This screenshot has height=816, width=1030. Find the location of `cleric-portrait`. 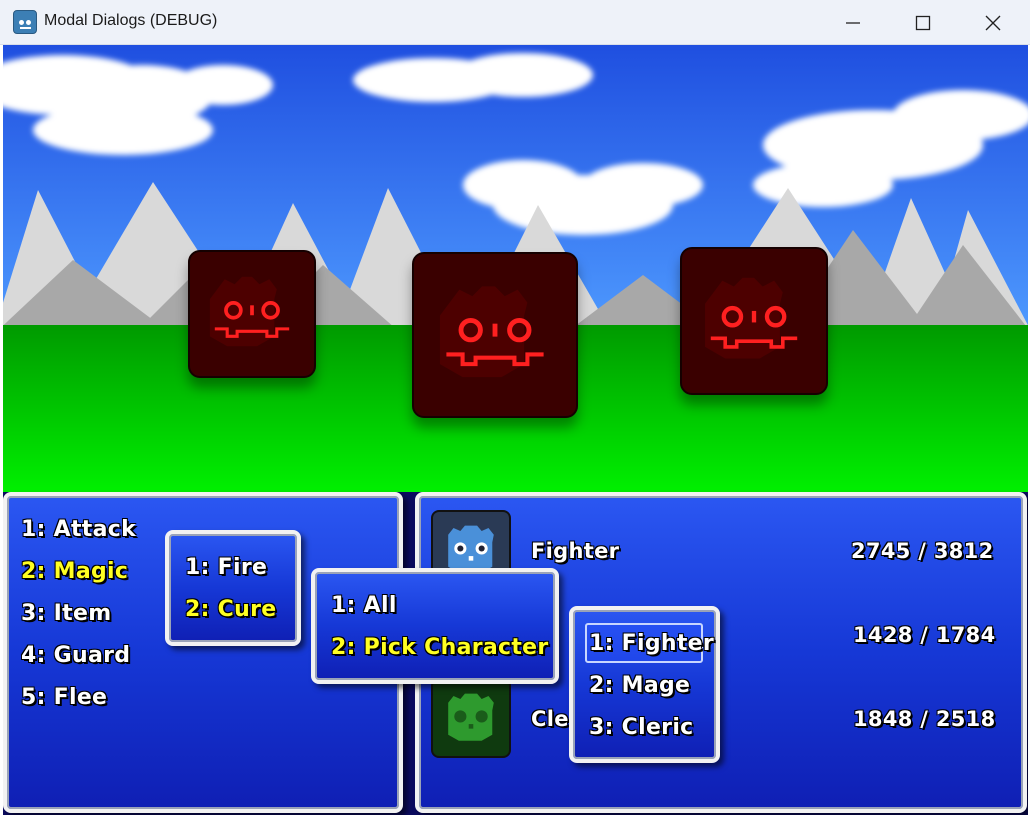

cleric-portrait is located at coordinates (471, 718).